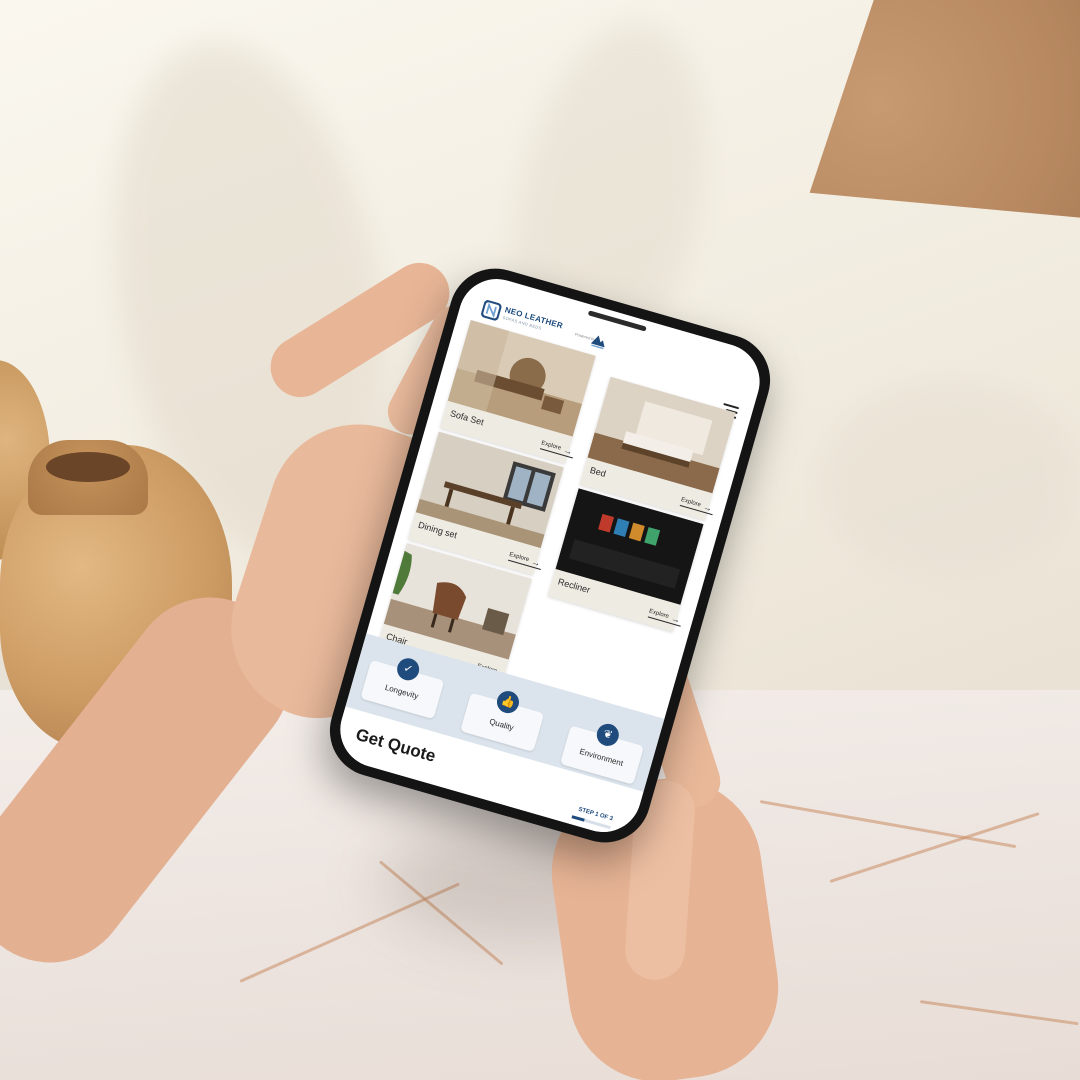 The width and height of the screenshot is (1080, 1080). I want to click on bed-photo, so click(661, 435).